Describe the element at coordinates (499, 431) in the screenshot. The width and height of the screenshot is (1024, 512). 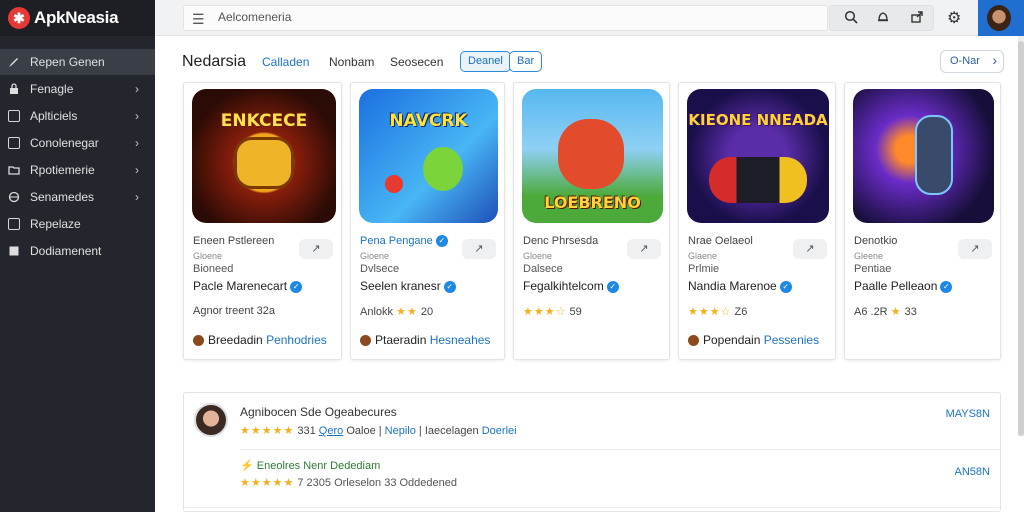
I see `review-link: Doerlei` at that location.